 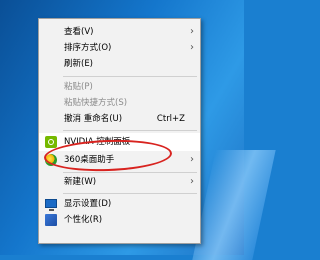 I want to click on menu-item-refresh: 刷新(E), so click(x=119, y=64).